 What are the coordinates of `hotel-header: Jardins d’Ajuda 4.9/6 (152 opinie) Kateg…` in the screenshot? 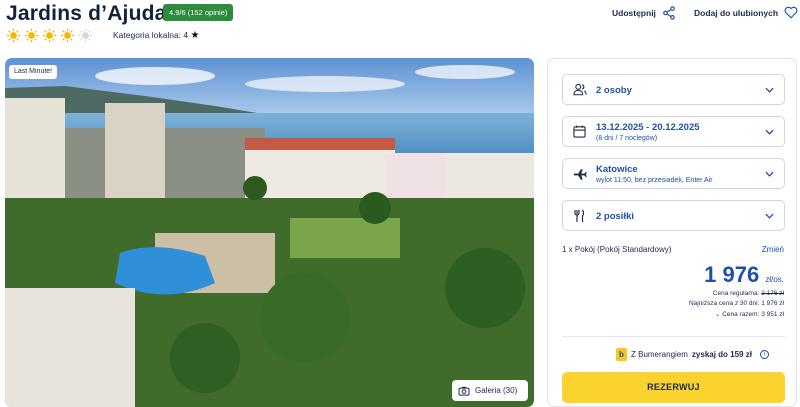 It's located at (400, 28).